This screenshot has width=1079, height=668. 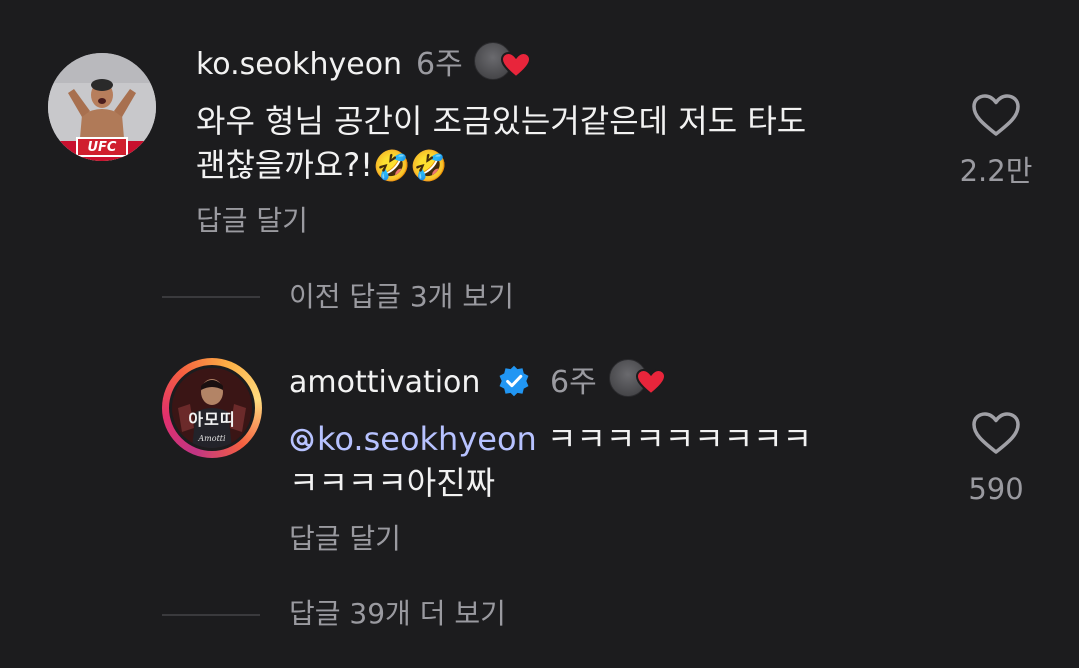 I want to click on like-count: 590, so click(x=996, y=489).